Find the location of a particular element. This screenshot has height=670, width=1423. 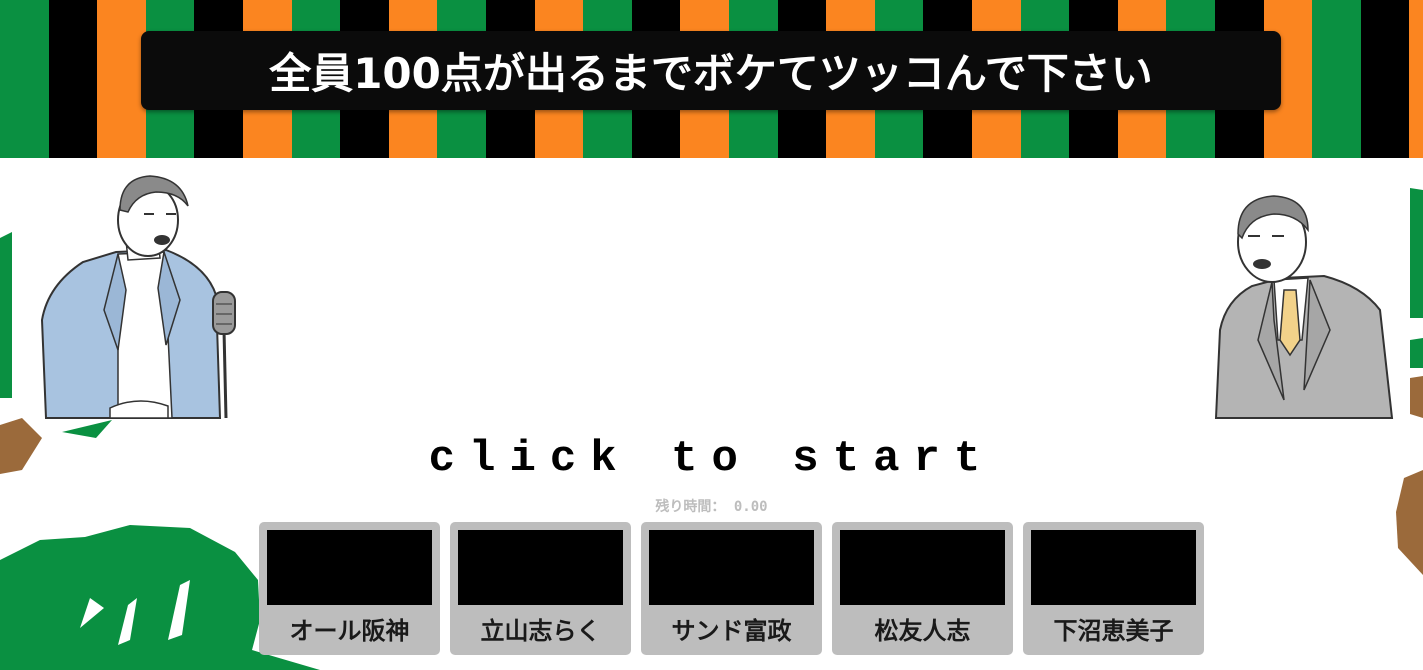

judge-name: 松友人志 is located at coordinates (922, 631).